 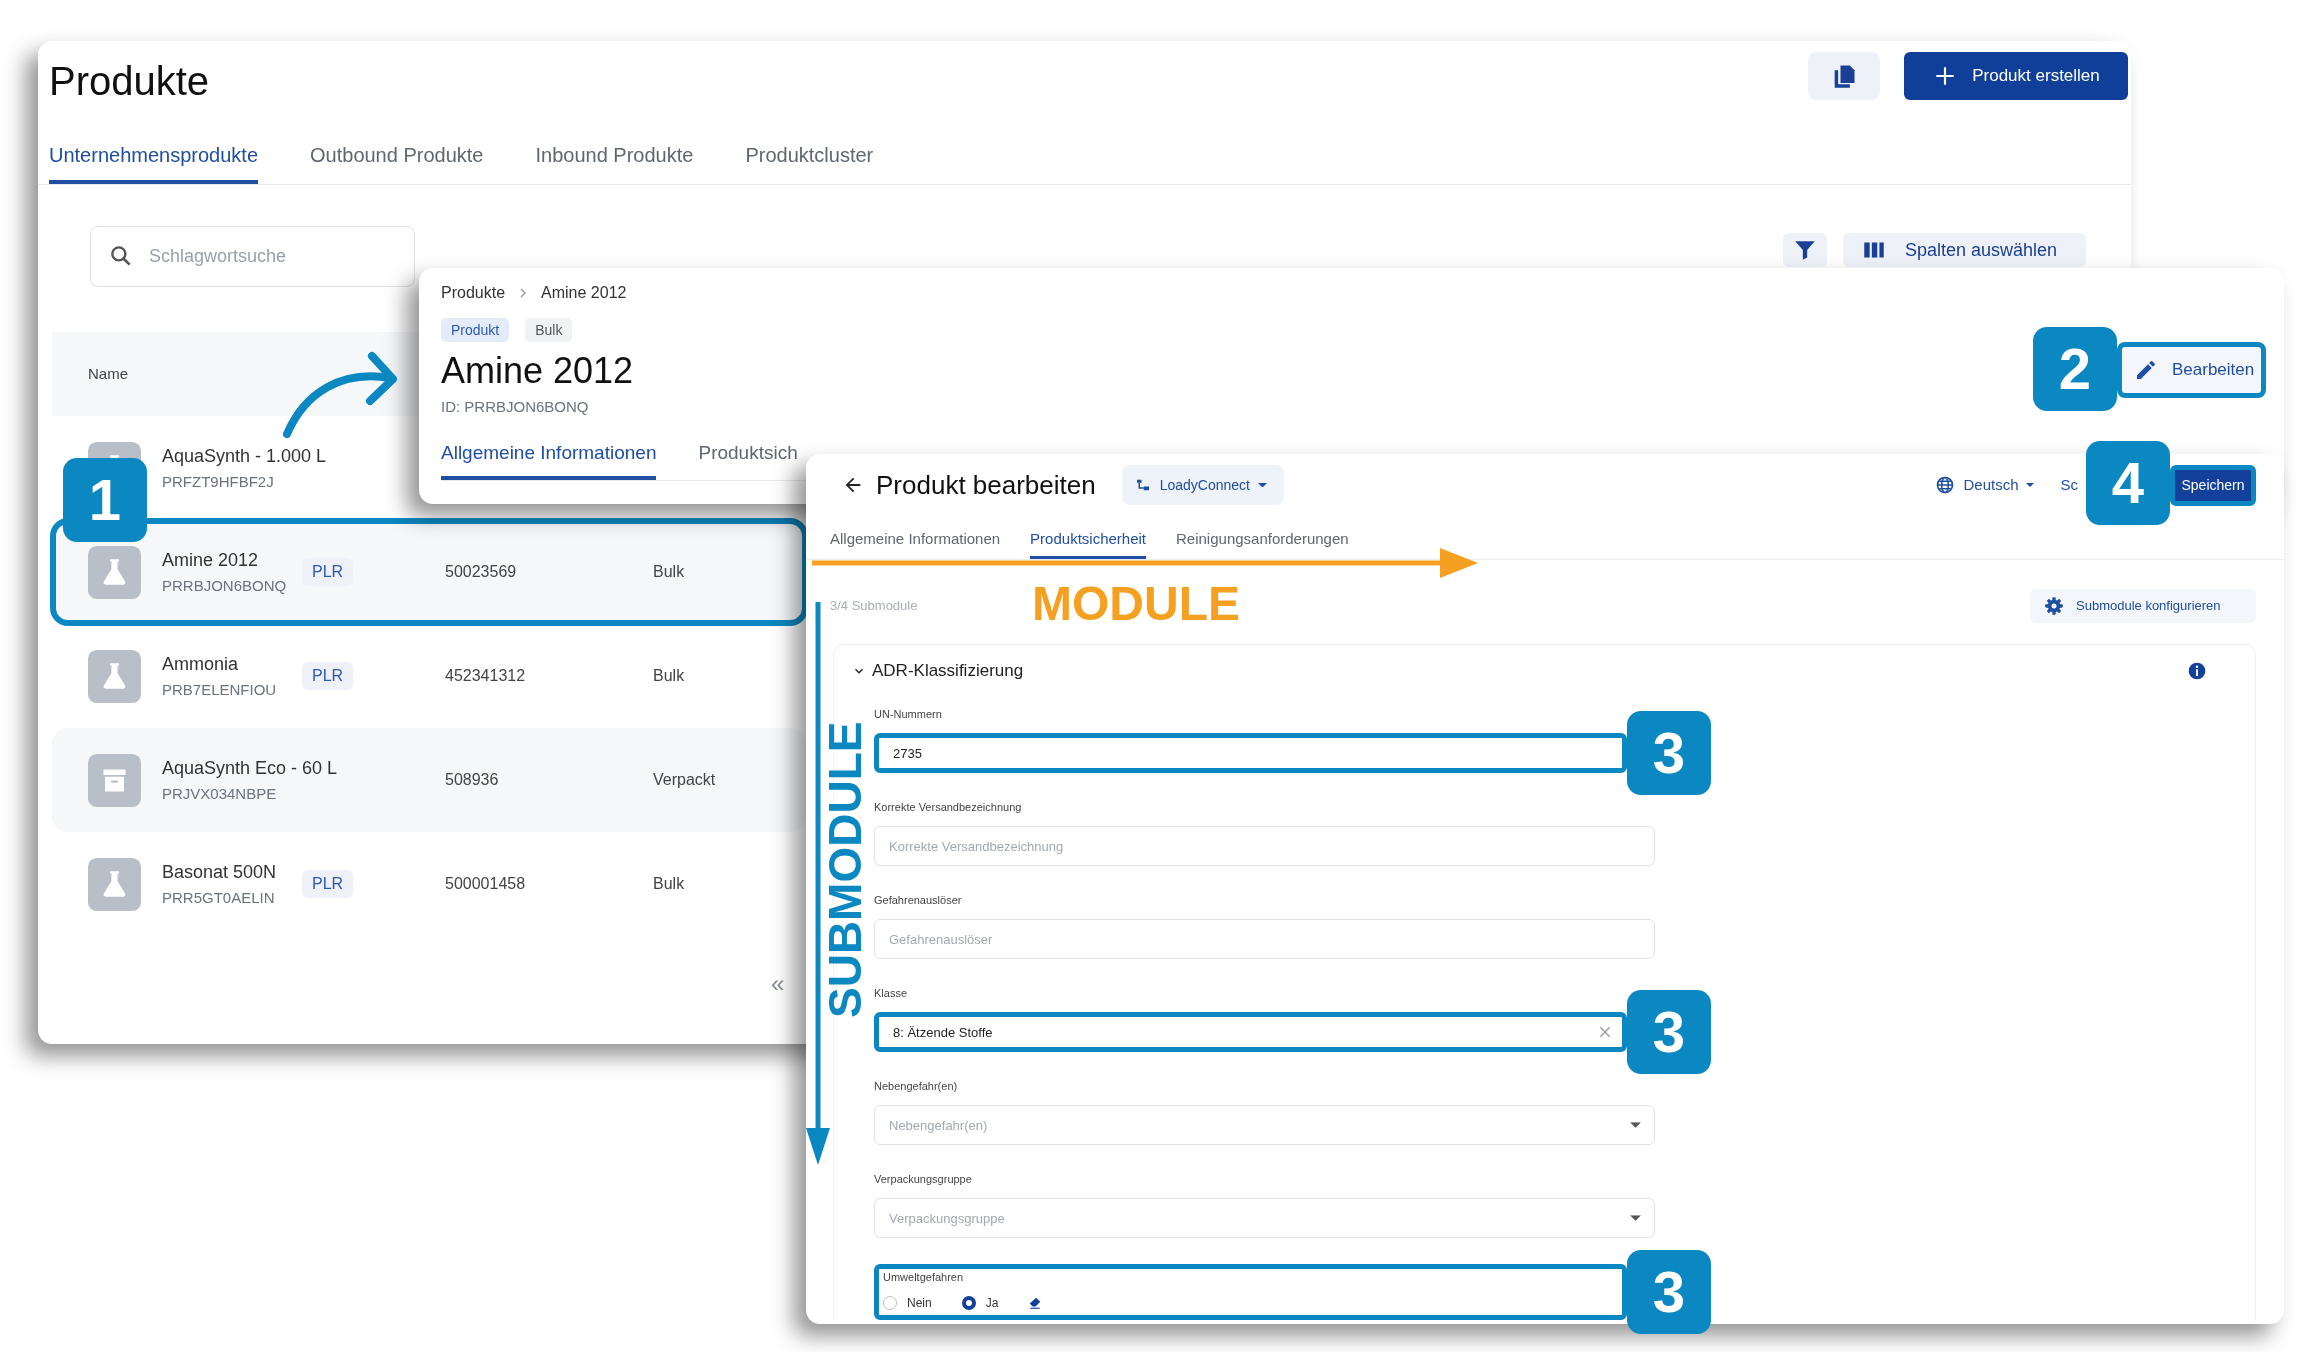 What do you see at coordinates (924, 1277) in the screenshot?
I see `field-label: Umweltgefahren` at bounding box center [924, 1277].